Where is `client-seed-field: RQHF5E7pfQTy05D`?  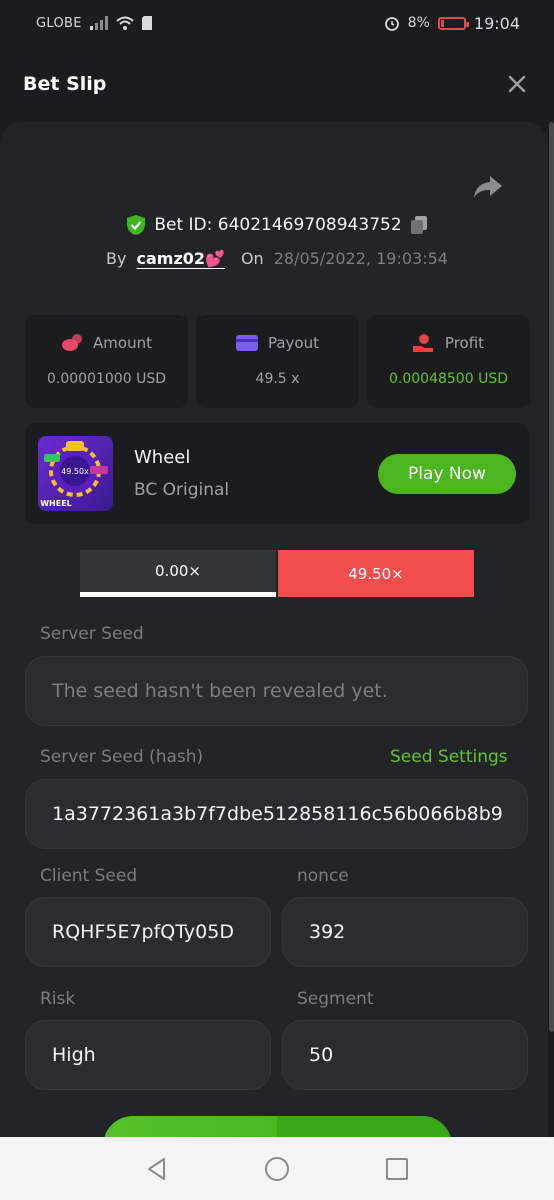
client-seed-field: RQHF5E7pfQTy05D is located at coordinates (148, 932).